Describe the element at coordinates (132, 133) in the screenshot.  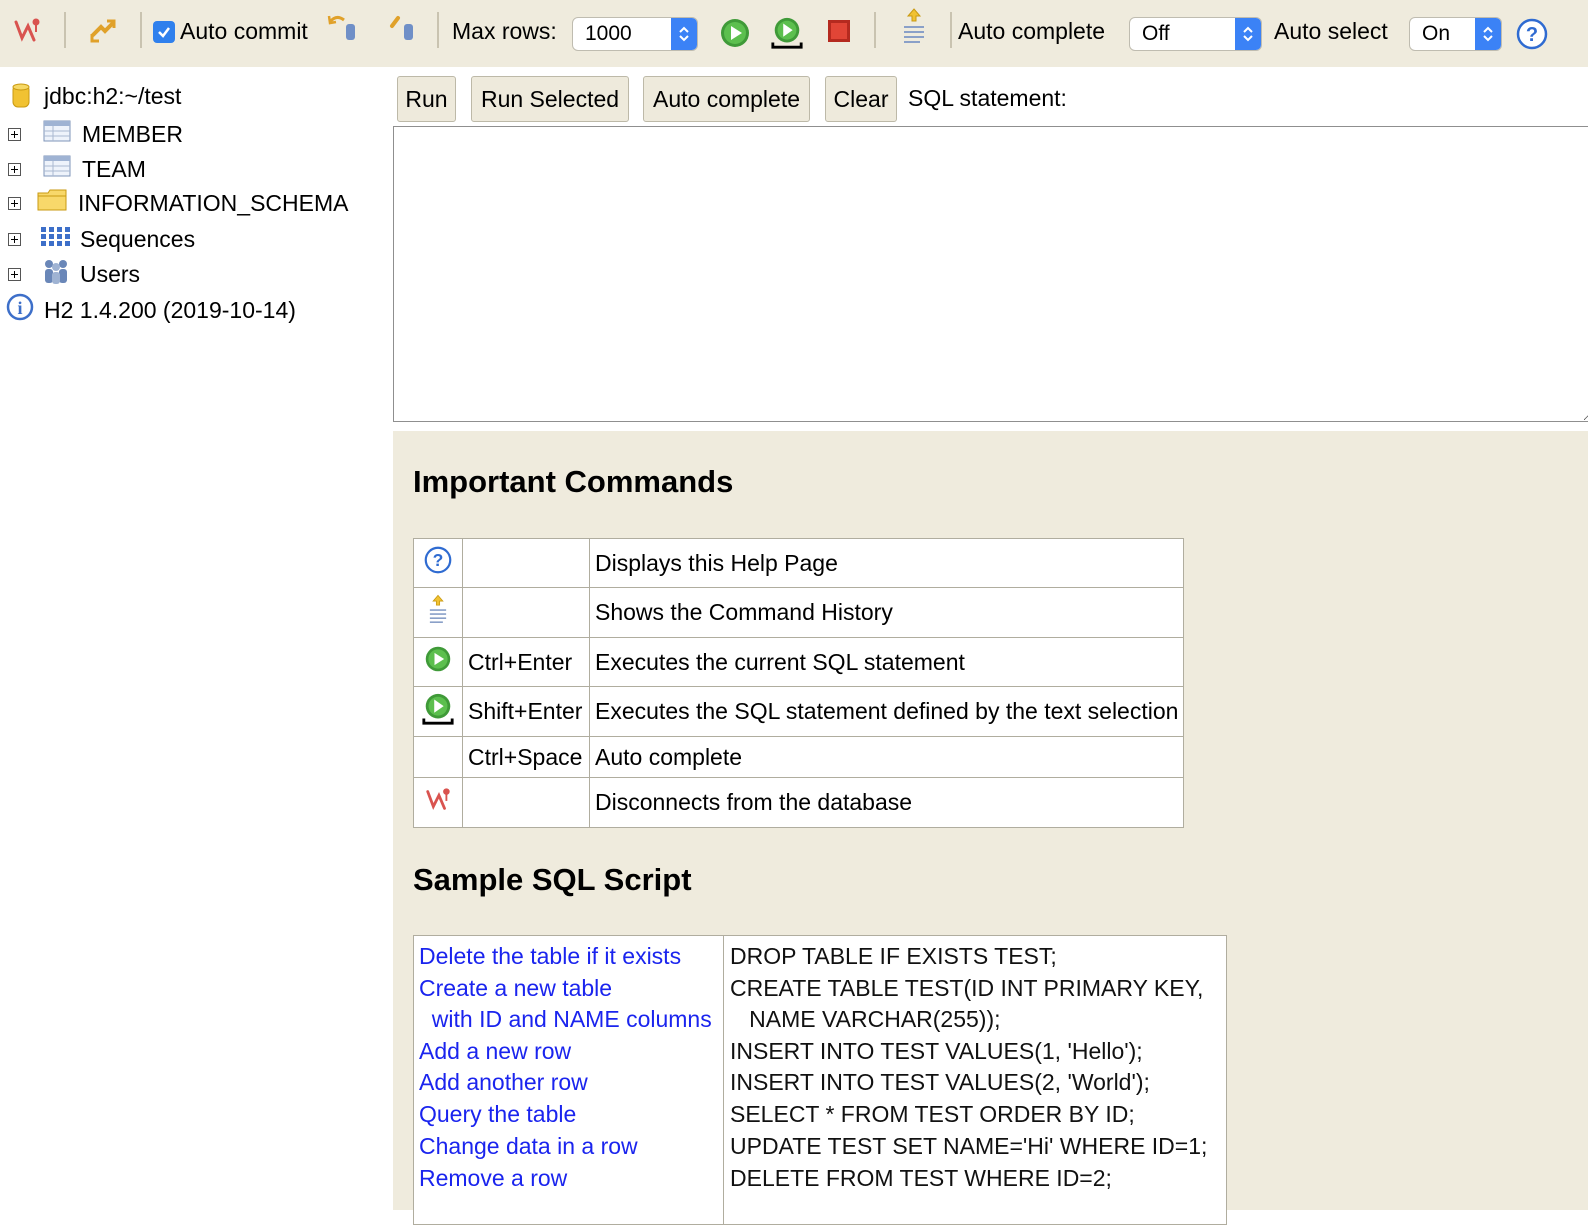
I see `tree-item-label: MEMBER` at that location.